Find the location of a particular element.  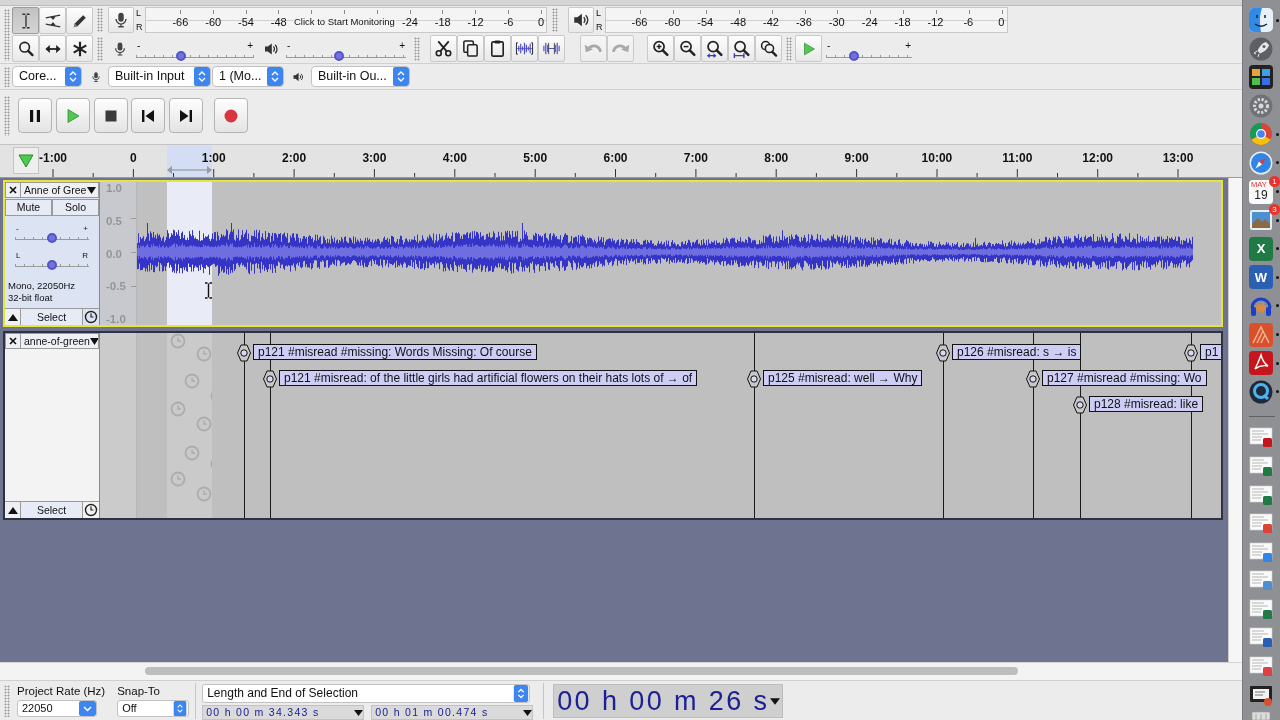

copy-button is located at coordinates (470, 48).